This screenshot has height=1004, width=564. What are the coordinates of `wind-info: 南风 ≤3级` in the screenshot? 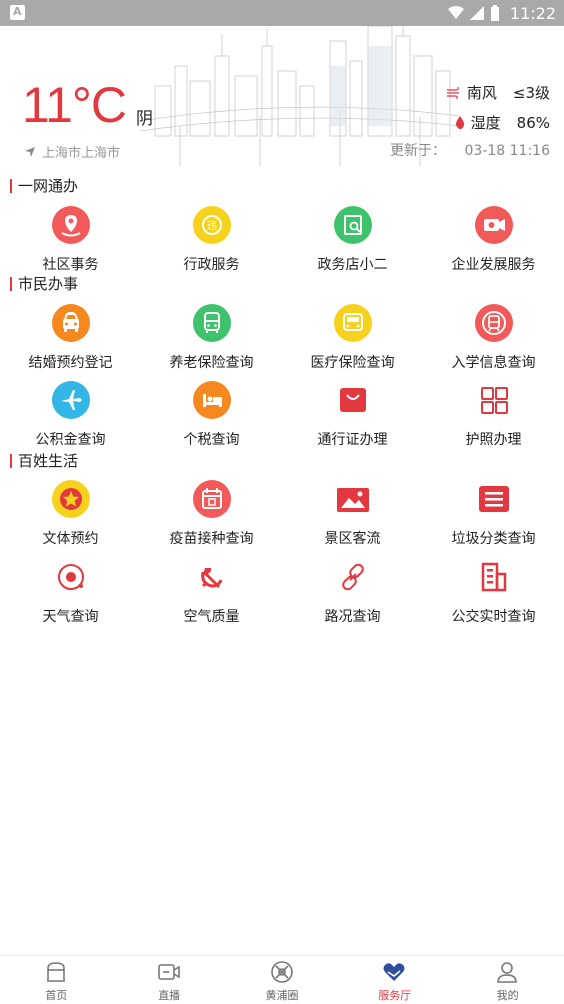 It's located at (498, 92).